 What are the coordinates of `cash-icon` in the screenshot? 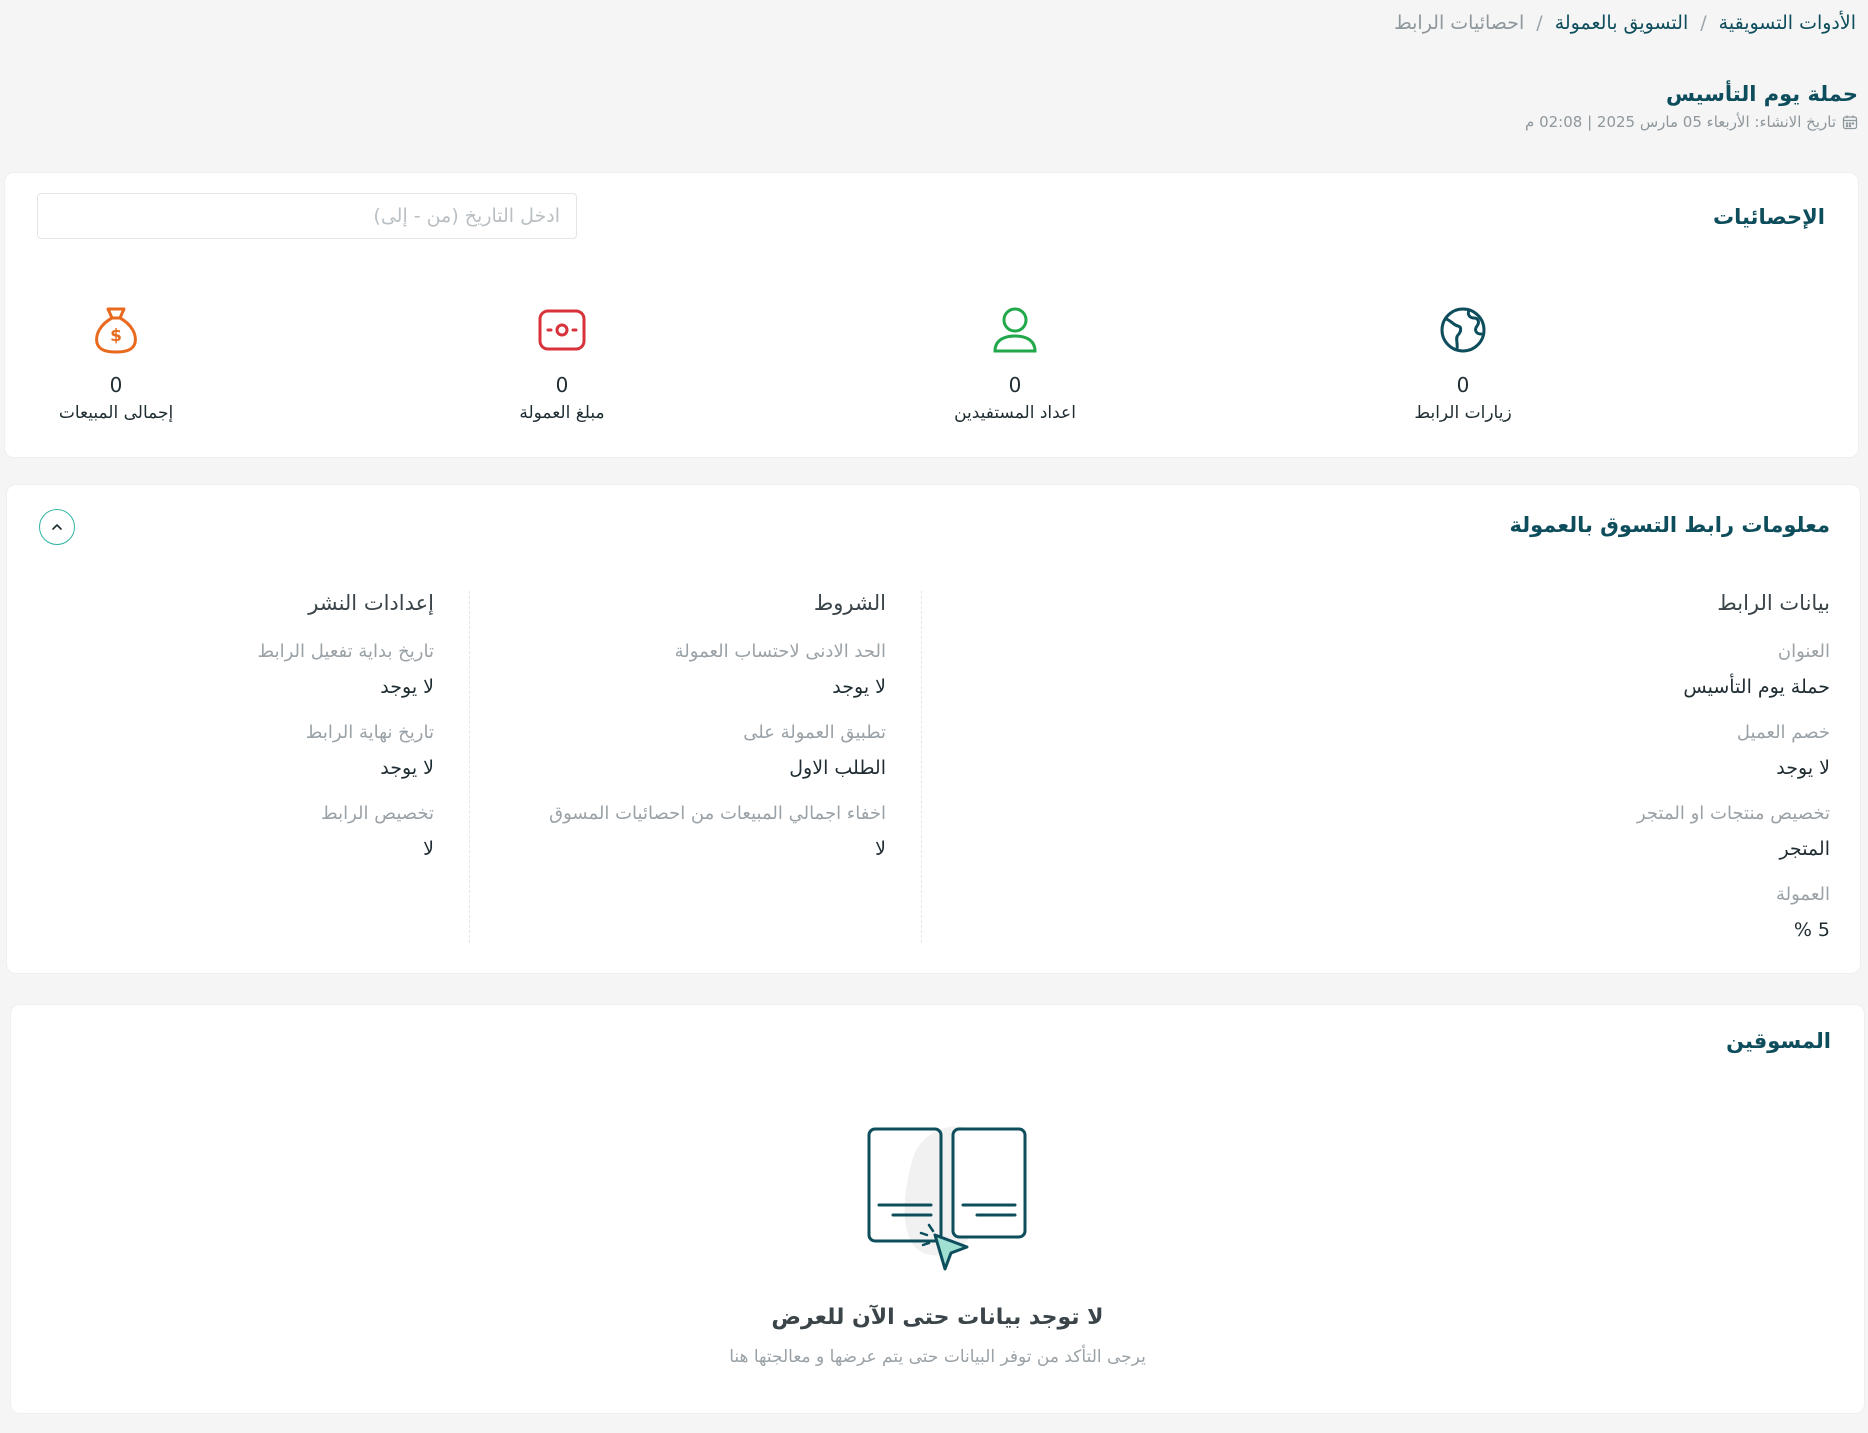 It's located at (562, 330).